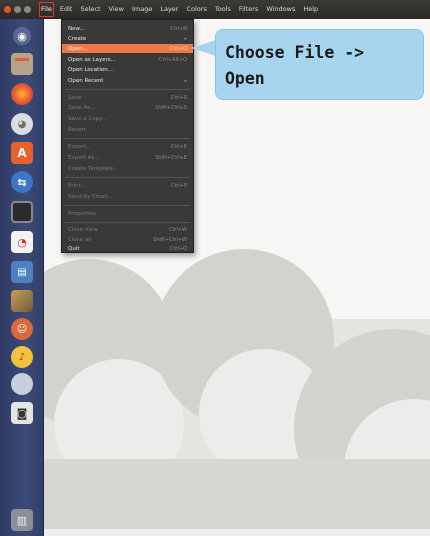 The image size is (430, 536). Describe the element at coordinates (223, 9) in the screenshot. I see `menu-tools: Tools` at that location.